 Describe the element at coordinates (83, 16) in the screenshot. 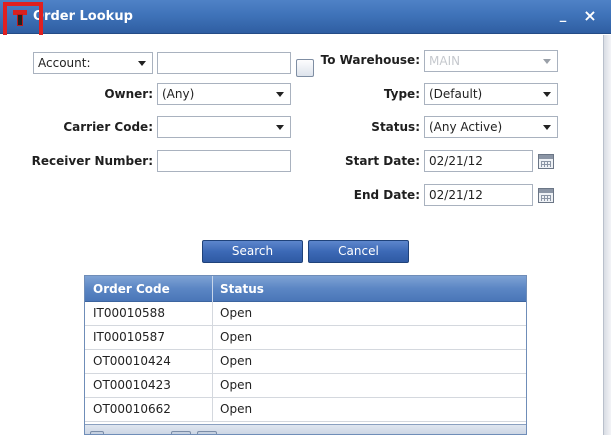

I see `window-title: Order Lookup` at that location.